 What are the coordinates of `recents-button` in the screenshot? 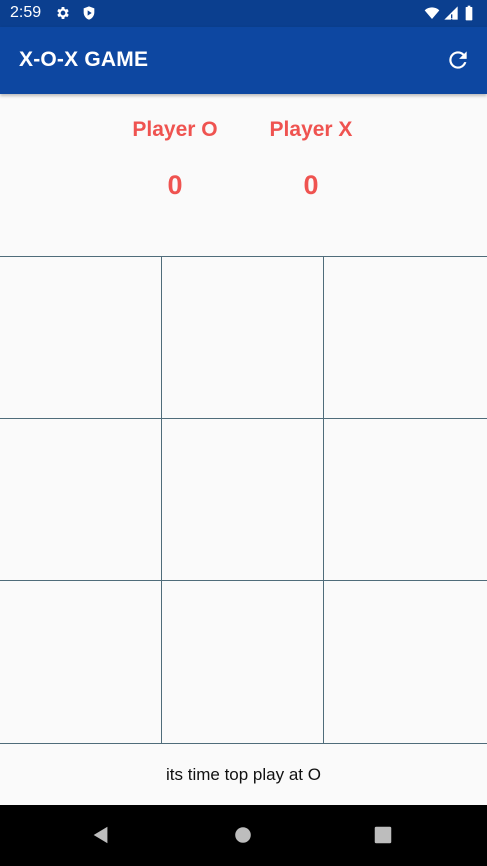 It's located at (383, 835).